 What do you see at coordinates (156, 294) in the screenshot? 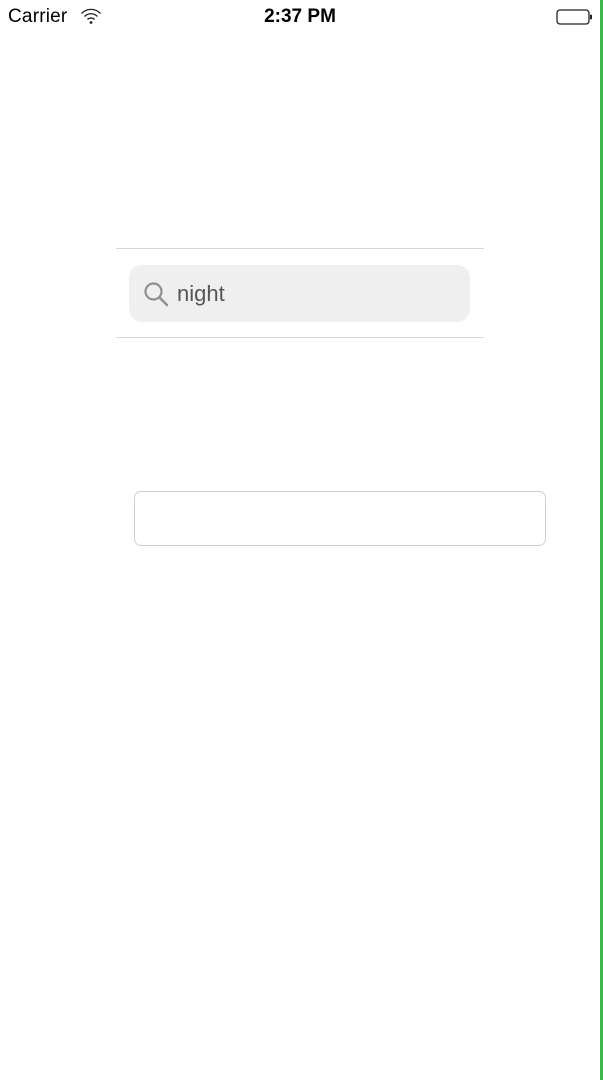
I see `search-icon` at bounding box center [156, 294].